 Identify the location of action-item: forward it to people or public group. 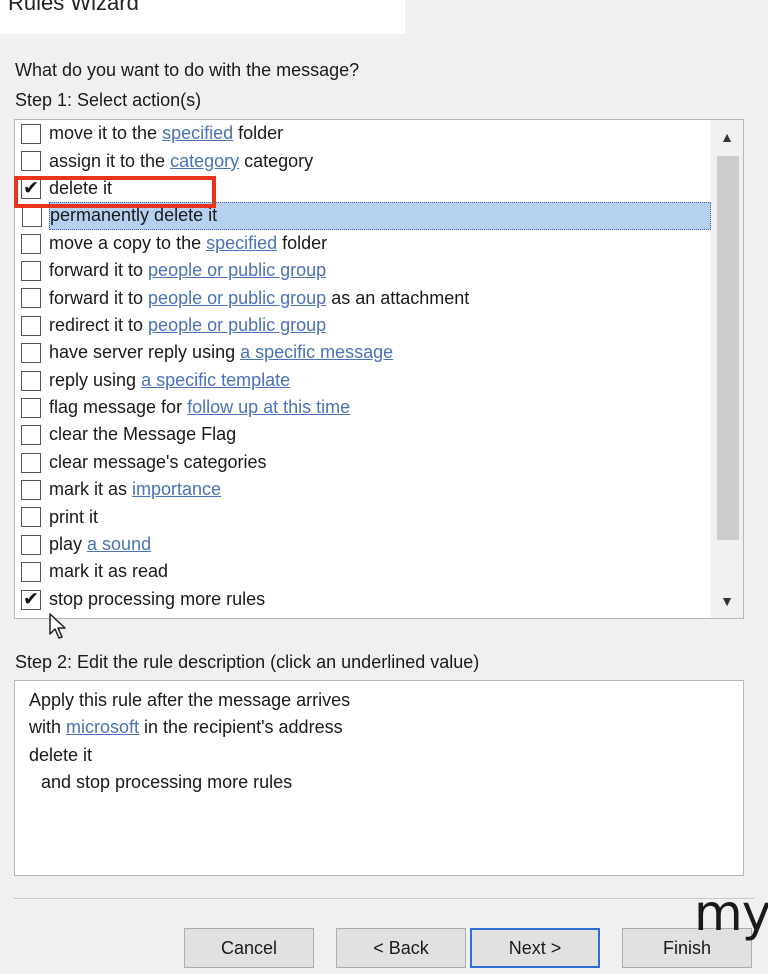
(363, 270).